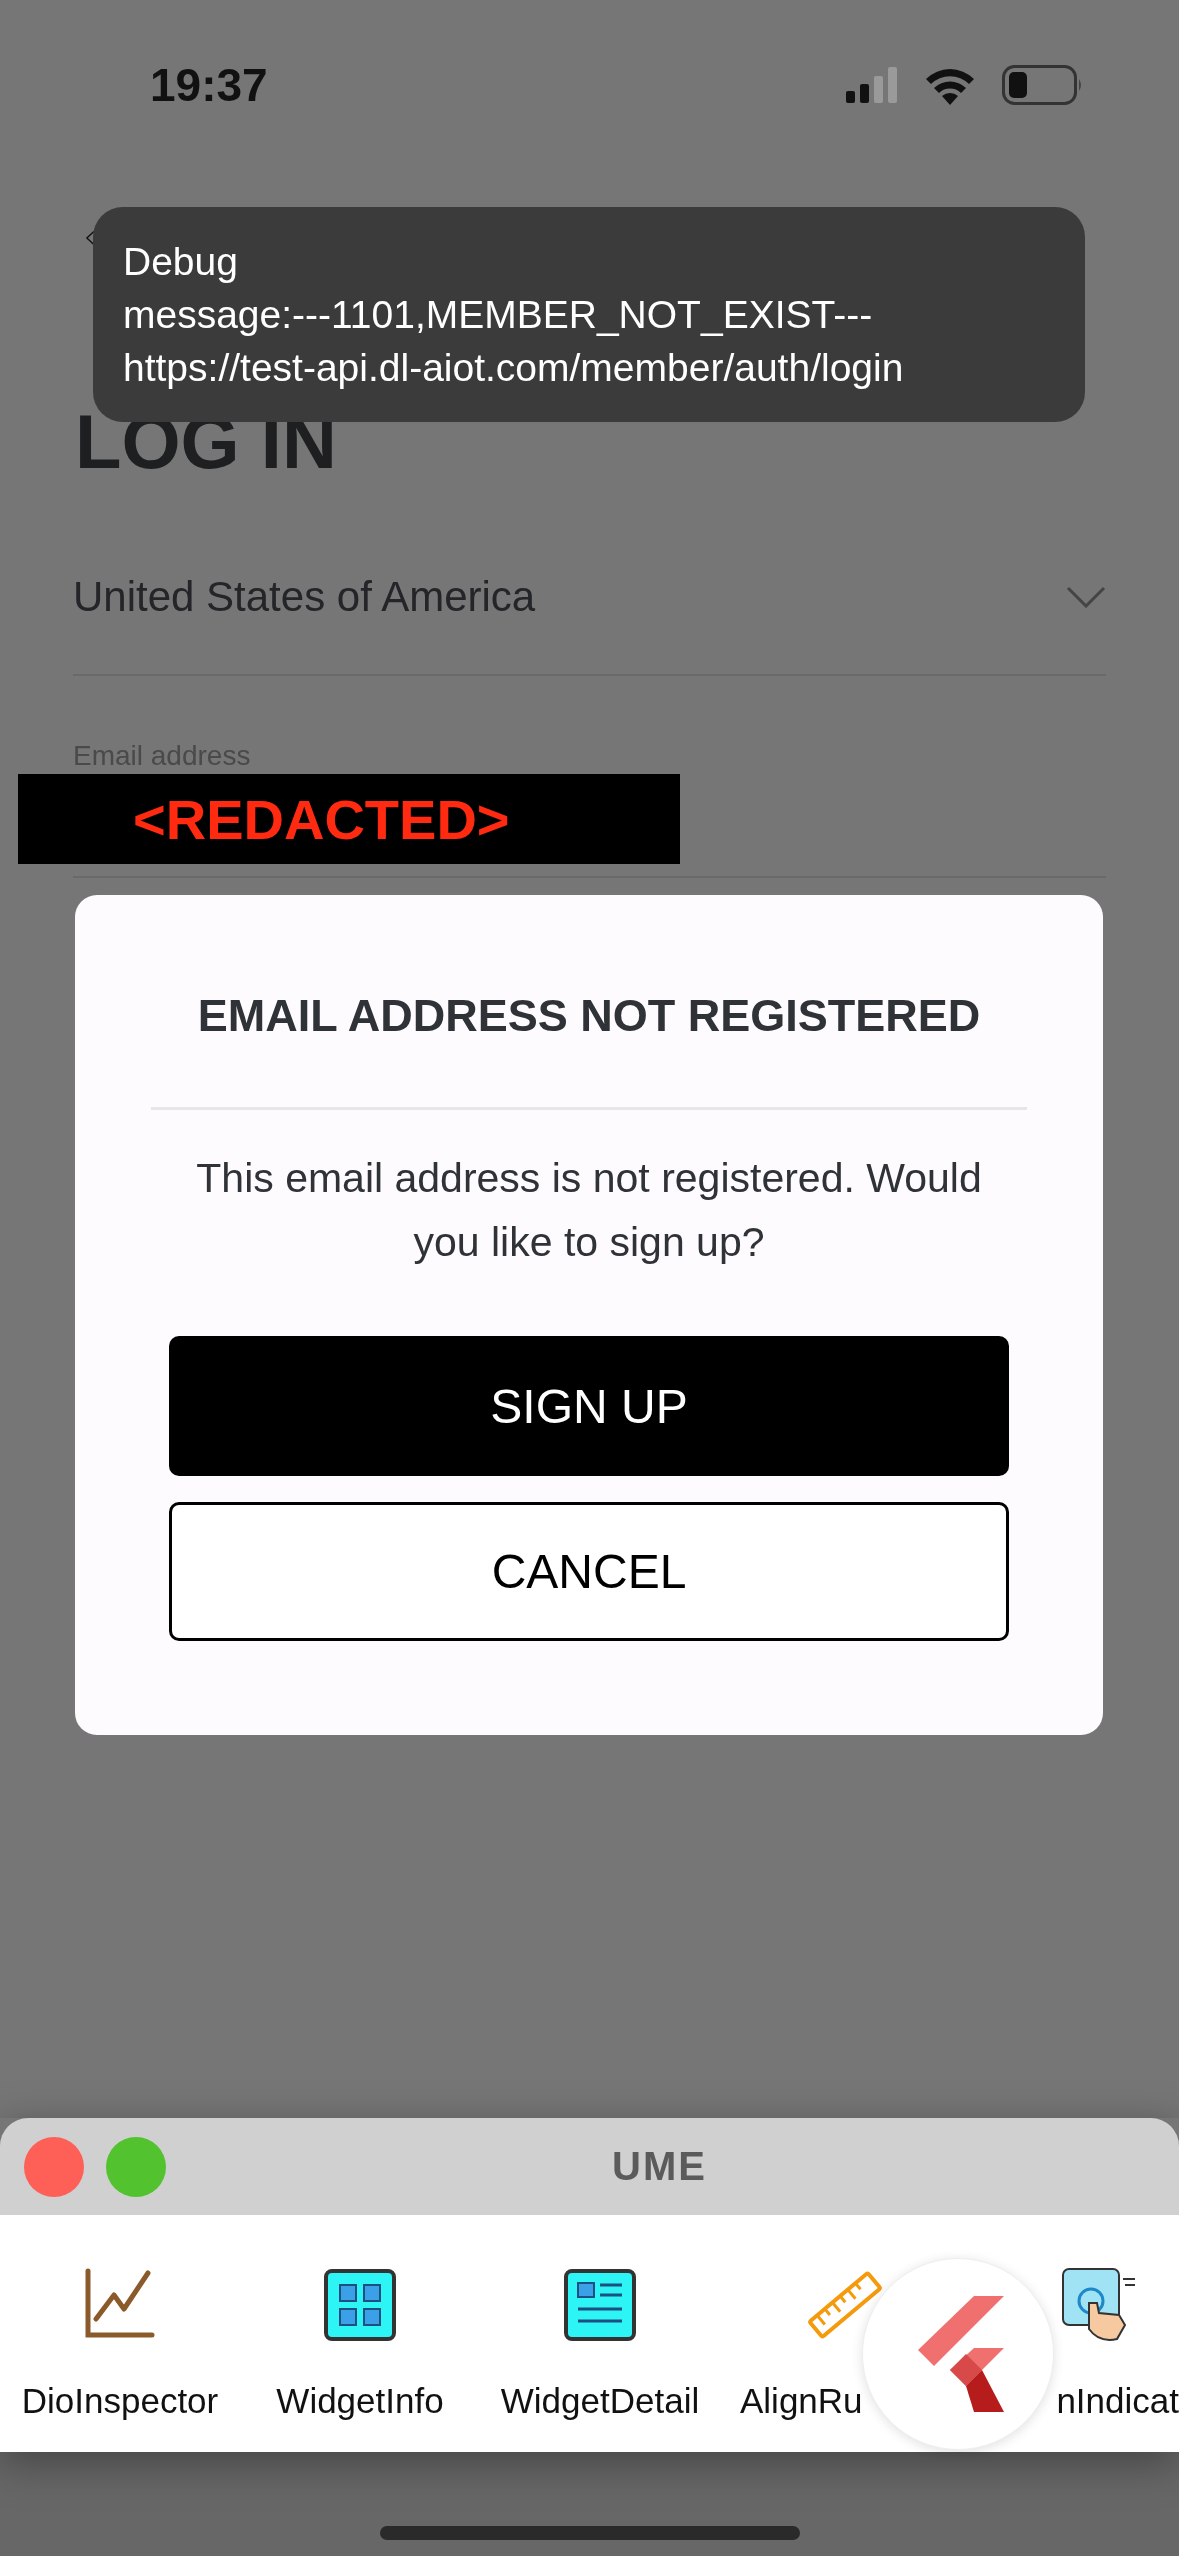  What do you see at coordinates (589, 314) in the screenshot?
I see `debug-toast: Debug message:---1101,MEMBER_NOT_EXIST--- https://test-api.dl-aiot.com/member/auth/login` at bounding box center [589, 314].